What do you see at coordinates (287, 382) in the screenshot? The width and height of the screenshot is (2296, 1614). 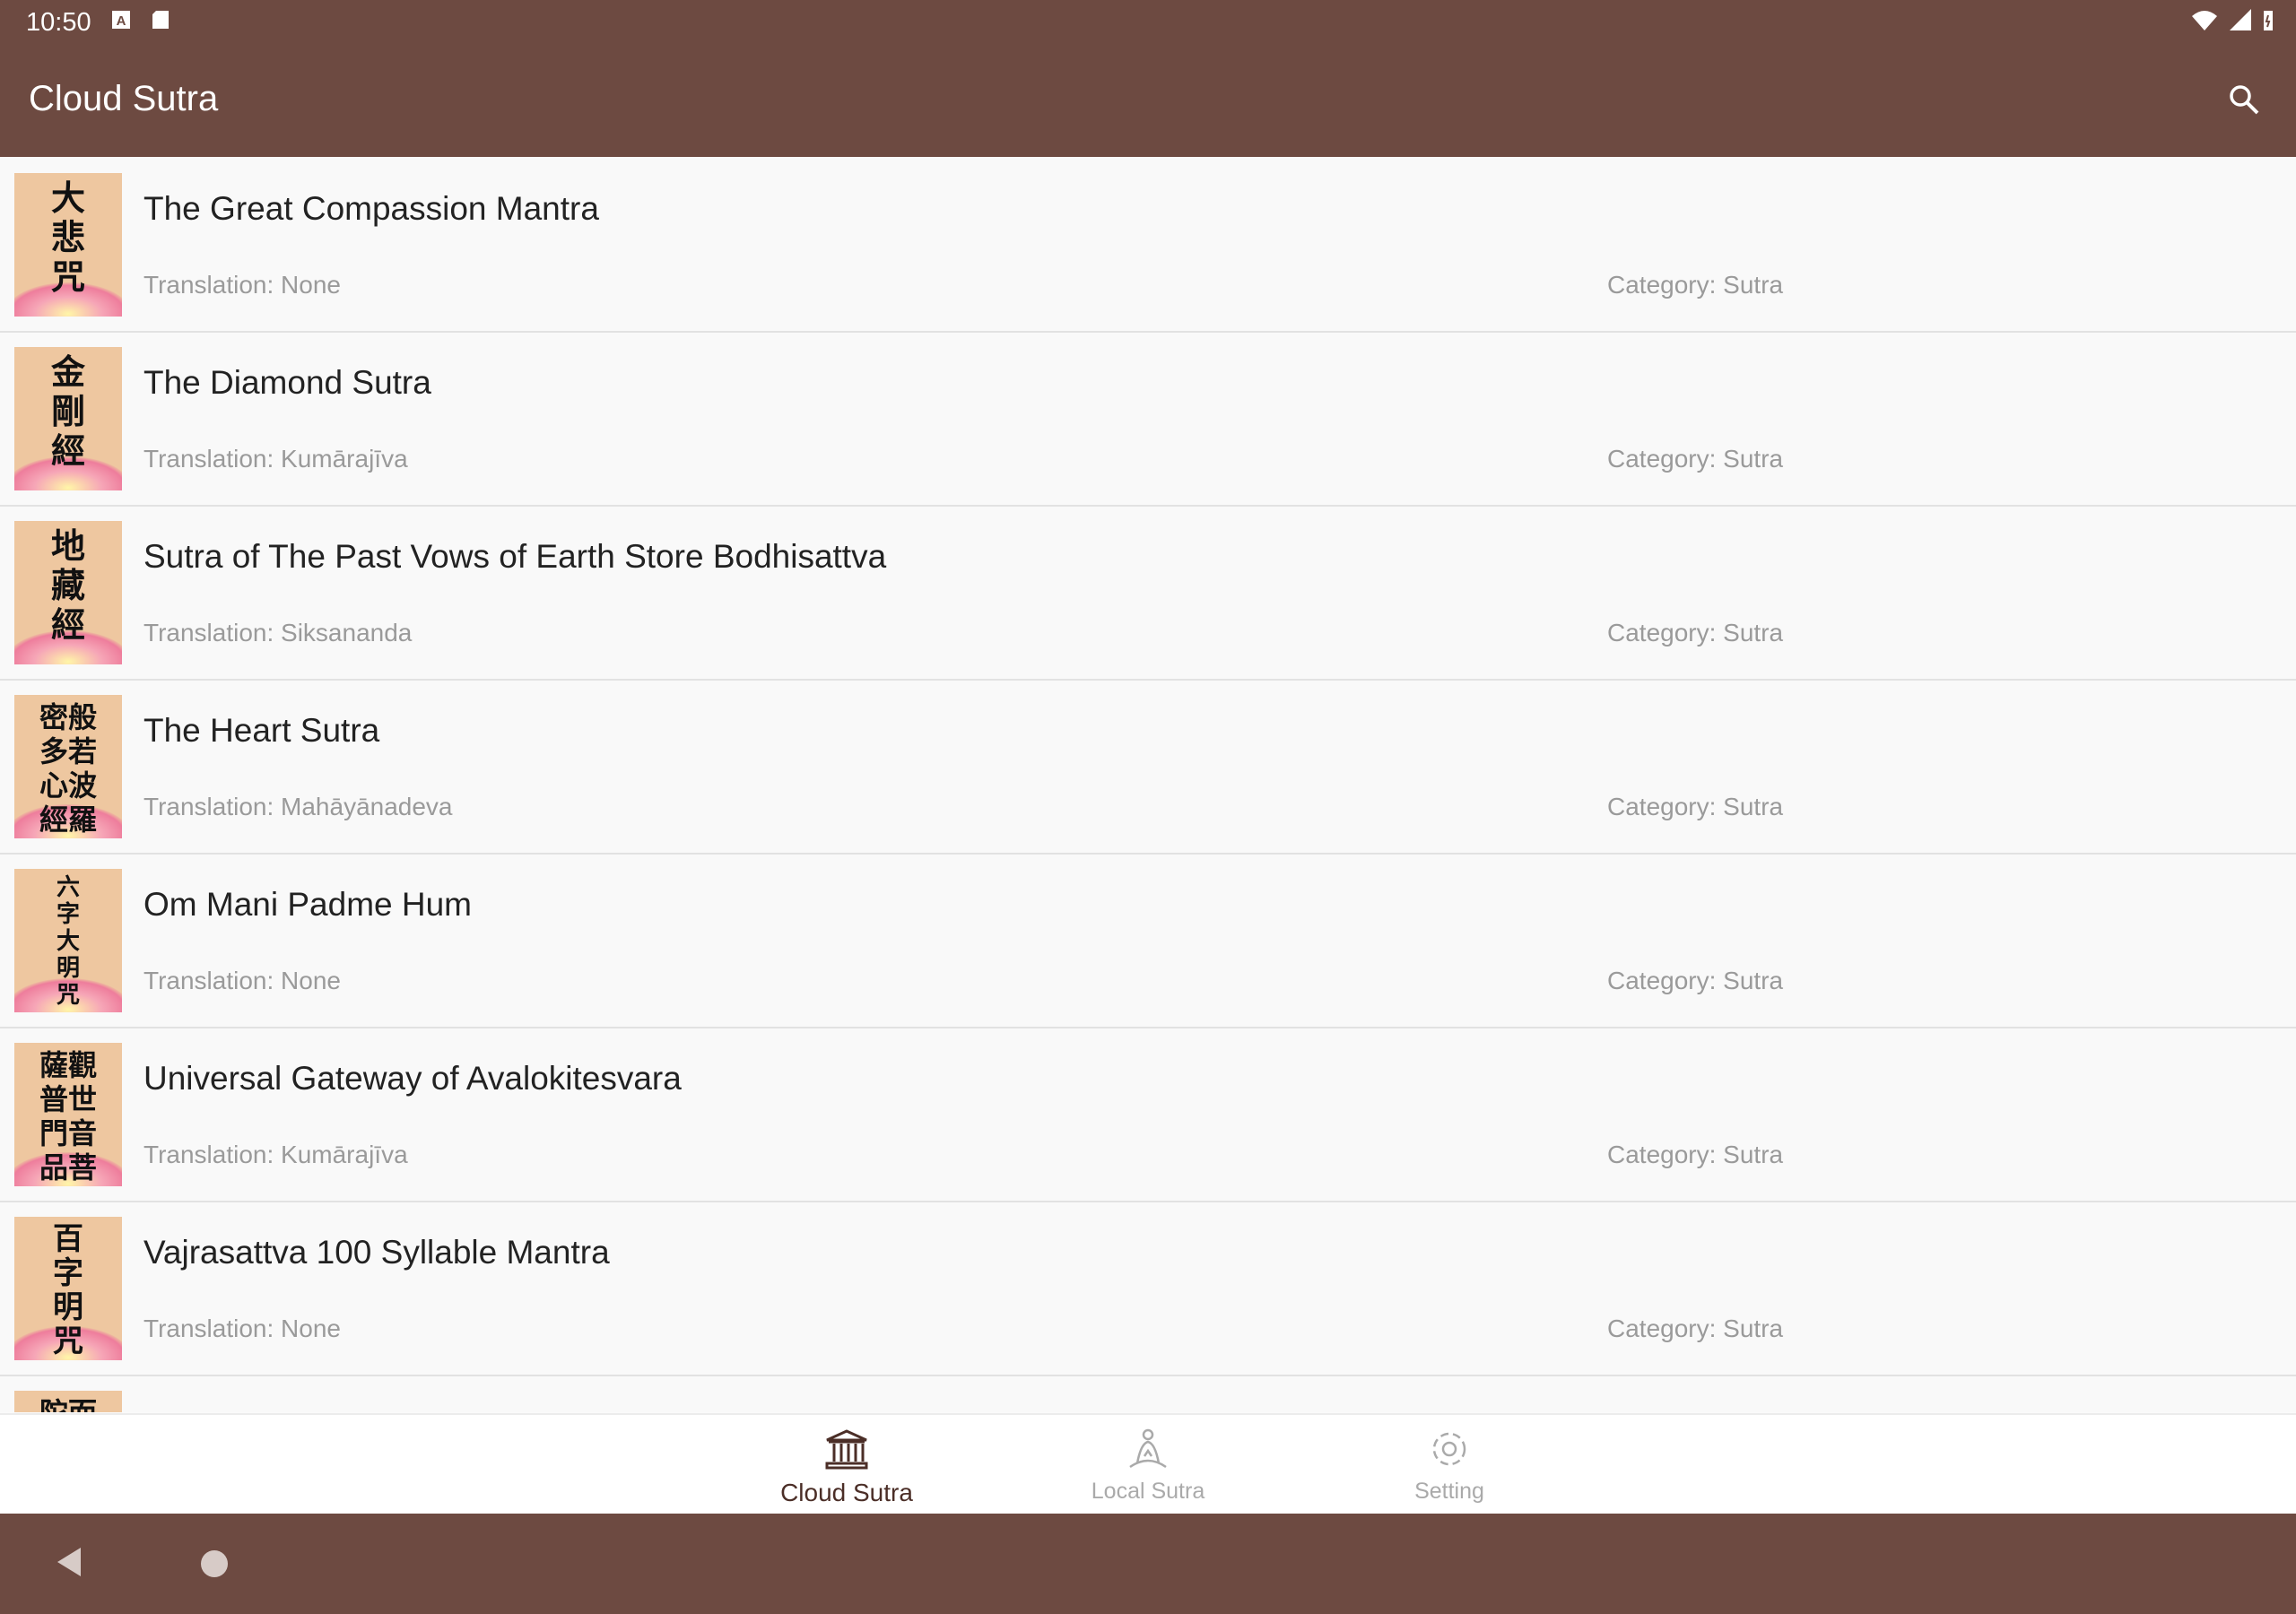 I see `sutra-title: The Diamond Sutra` at bounding box center [287, 382].